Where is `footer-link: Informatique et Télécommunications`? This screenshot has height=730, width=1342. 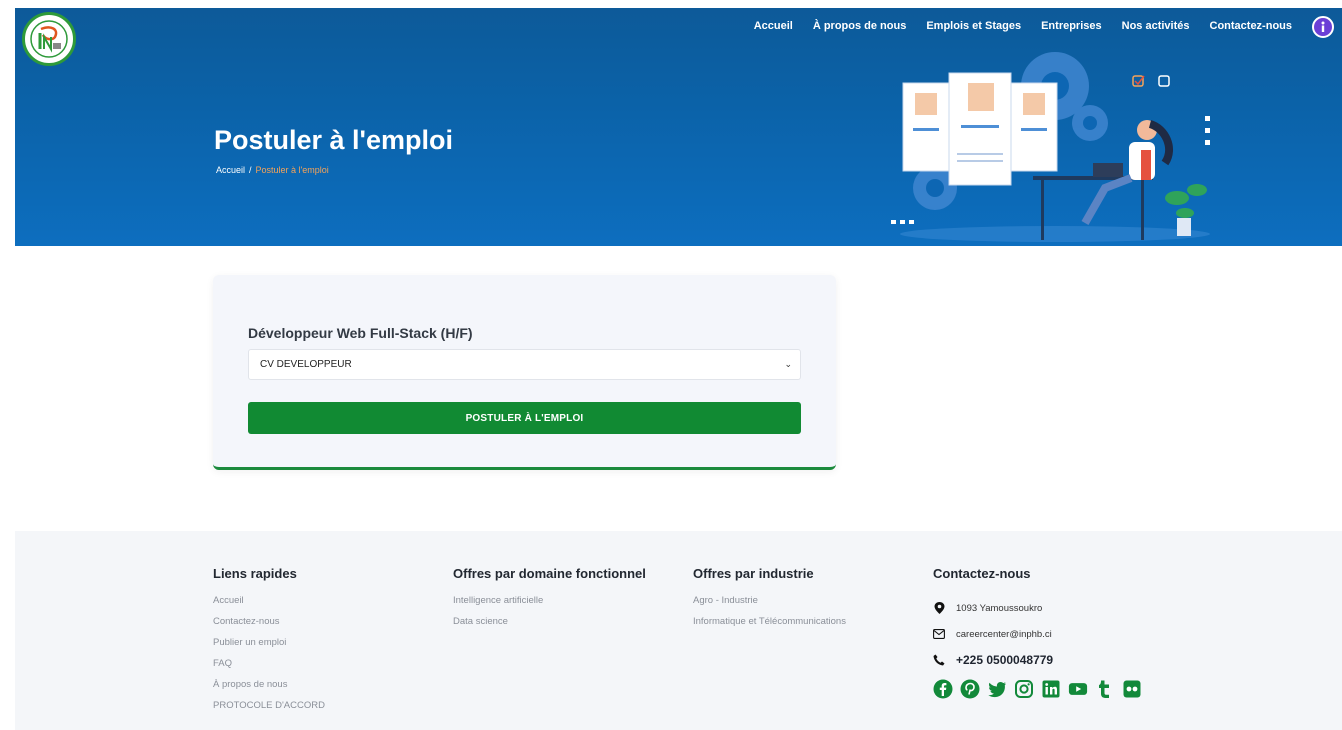 footer-link: Informatique et Télécommunications is located at coordinates (769, 626).